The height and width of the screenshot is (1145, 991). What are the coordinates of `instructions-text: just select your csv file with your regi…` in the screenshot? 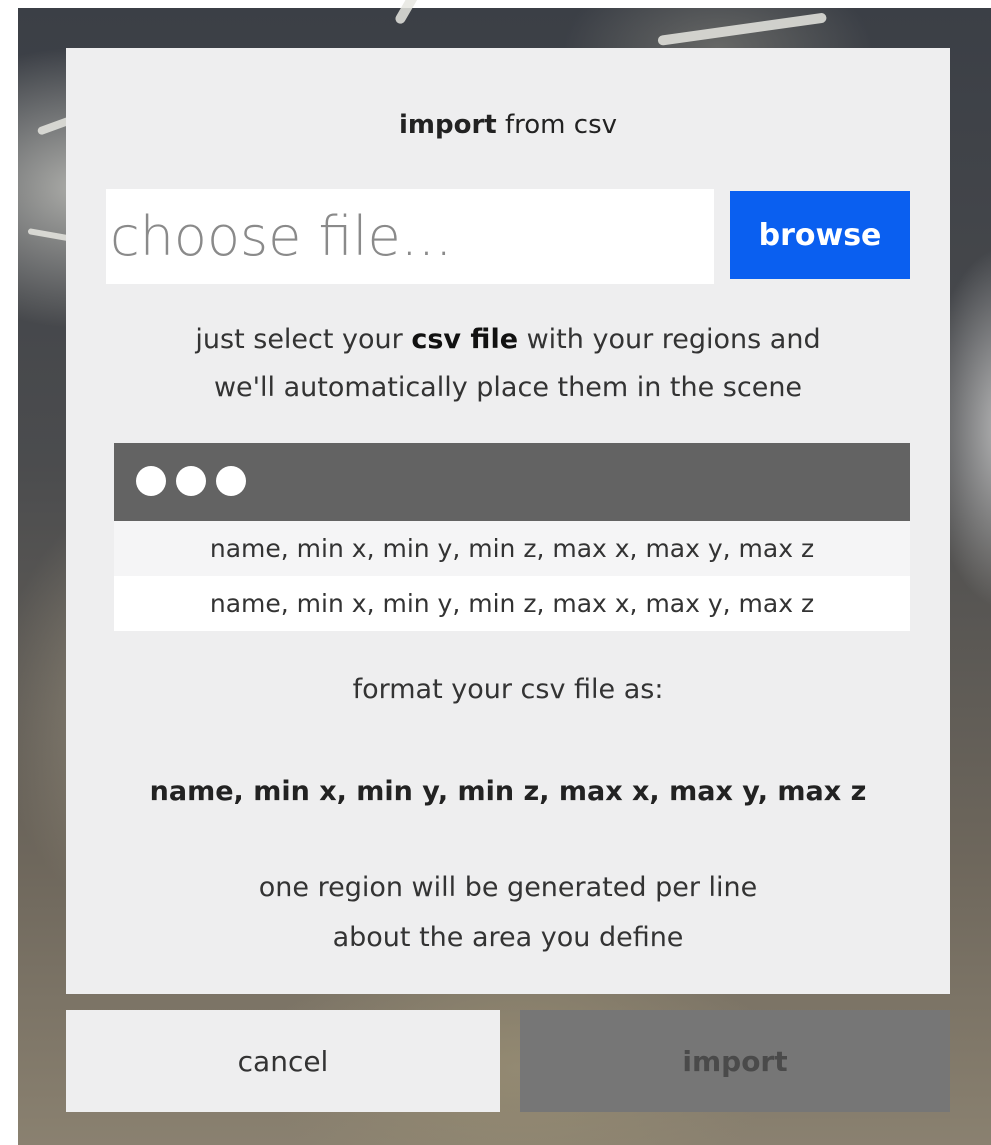 It's located at (508, 364).